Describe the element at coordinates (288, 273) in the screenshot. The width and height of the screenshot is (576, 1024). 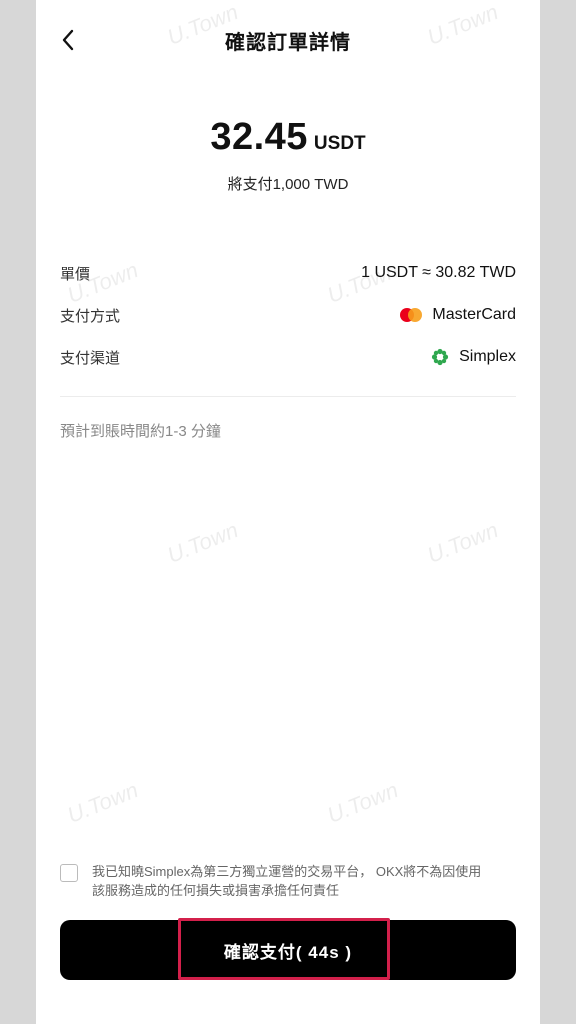
I see `detail-row-unit-price: 單價 1 USDT ≈ 30.82 TWD` at that location.